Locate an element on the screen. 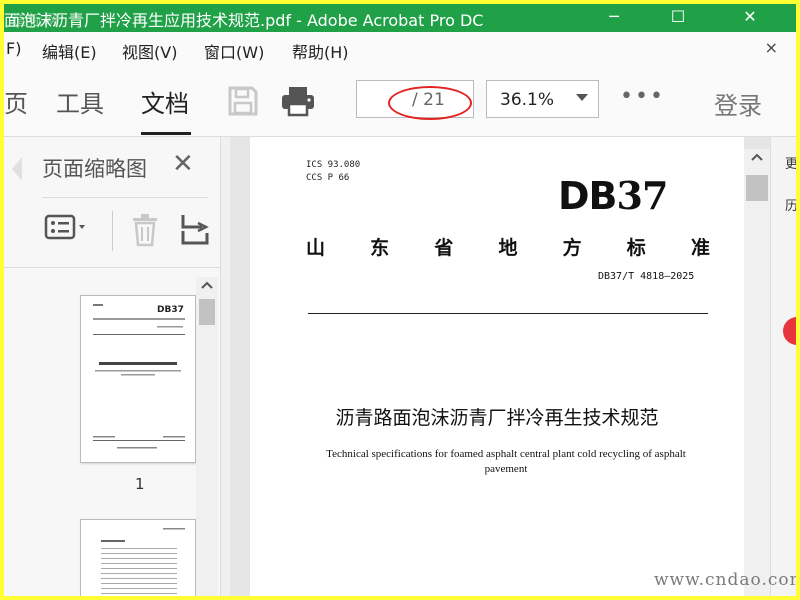  panel-title: 页面缩略图 is located at coordinates (94, 169).